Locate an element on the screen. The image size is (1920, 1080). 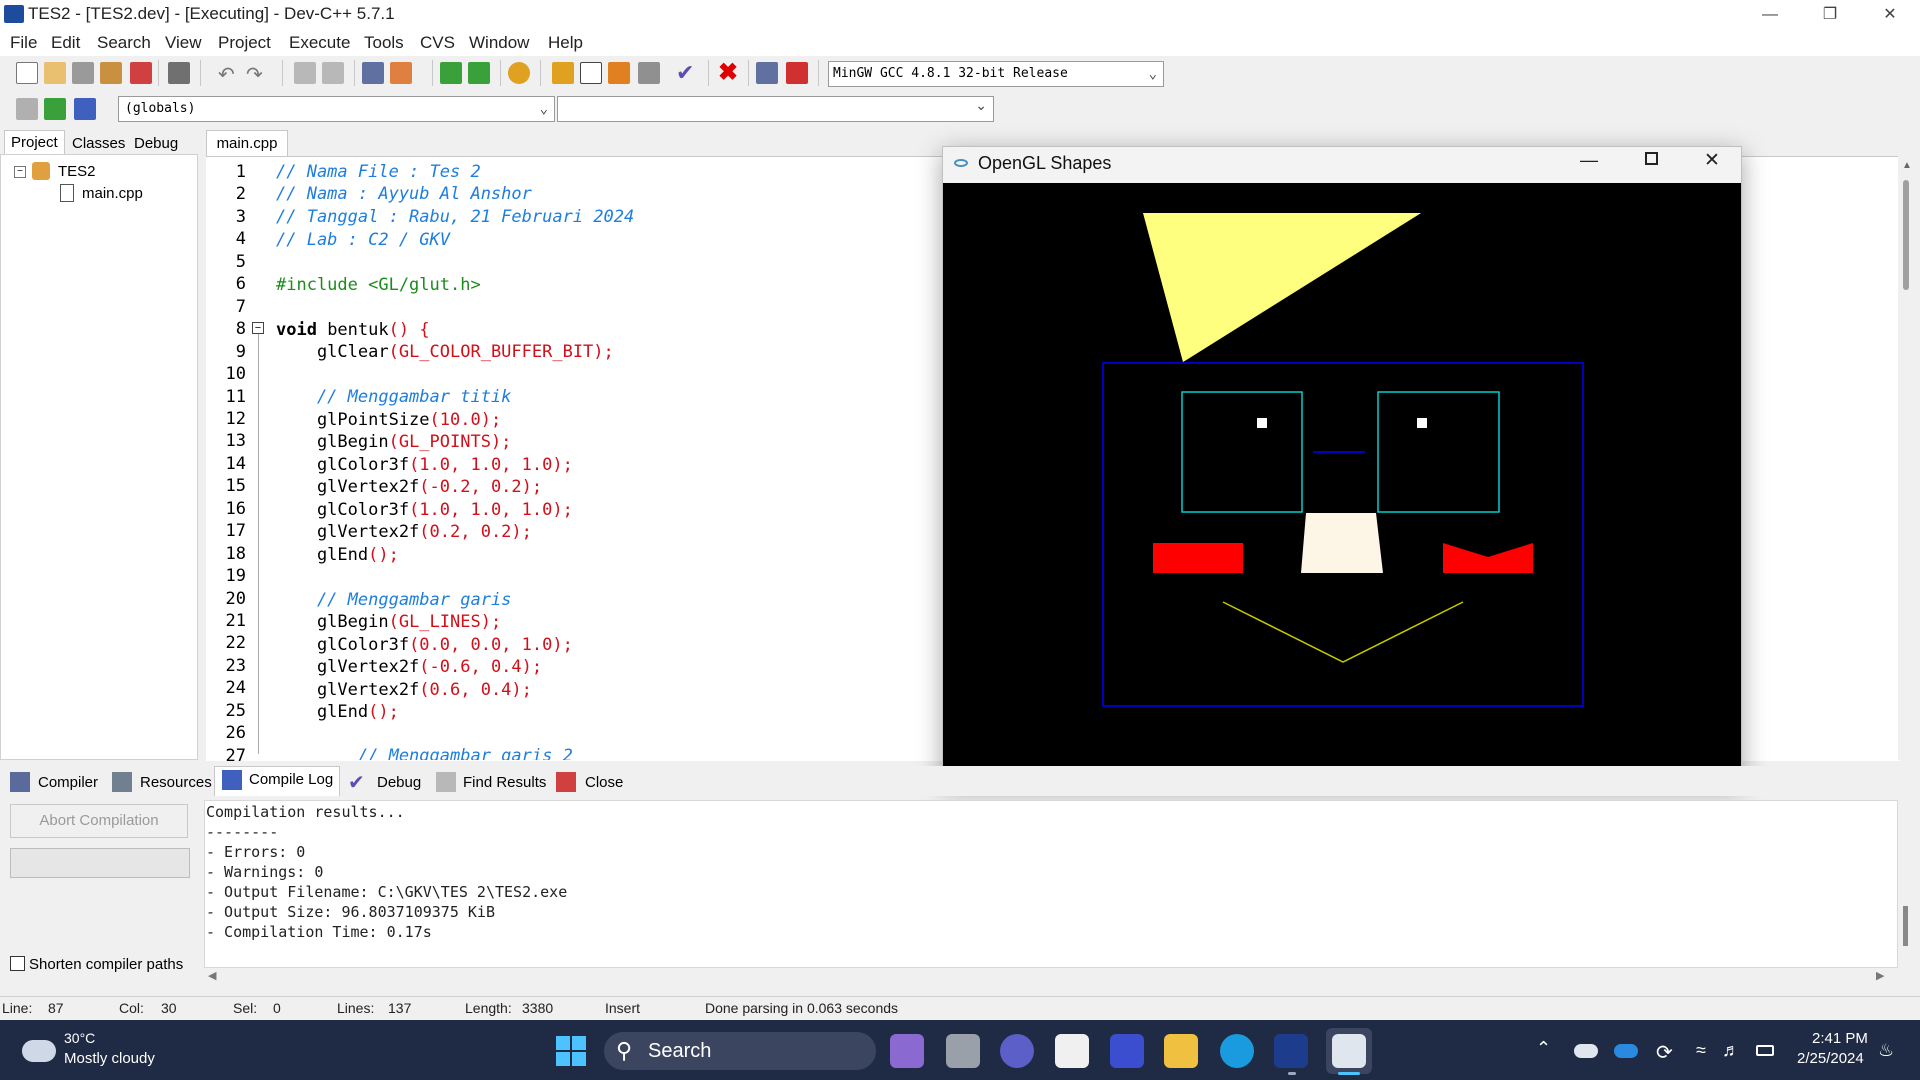
compile-icon is located at coordinates (563, 73).